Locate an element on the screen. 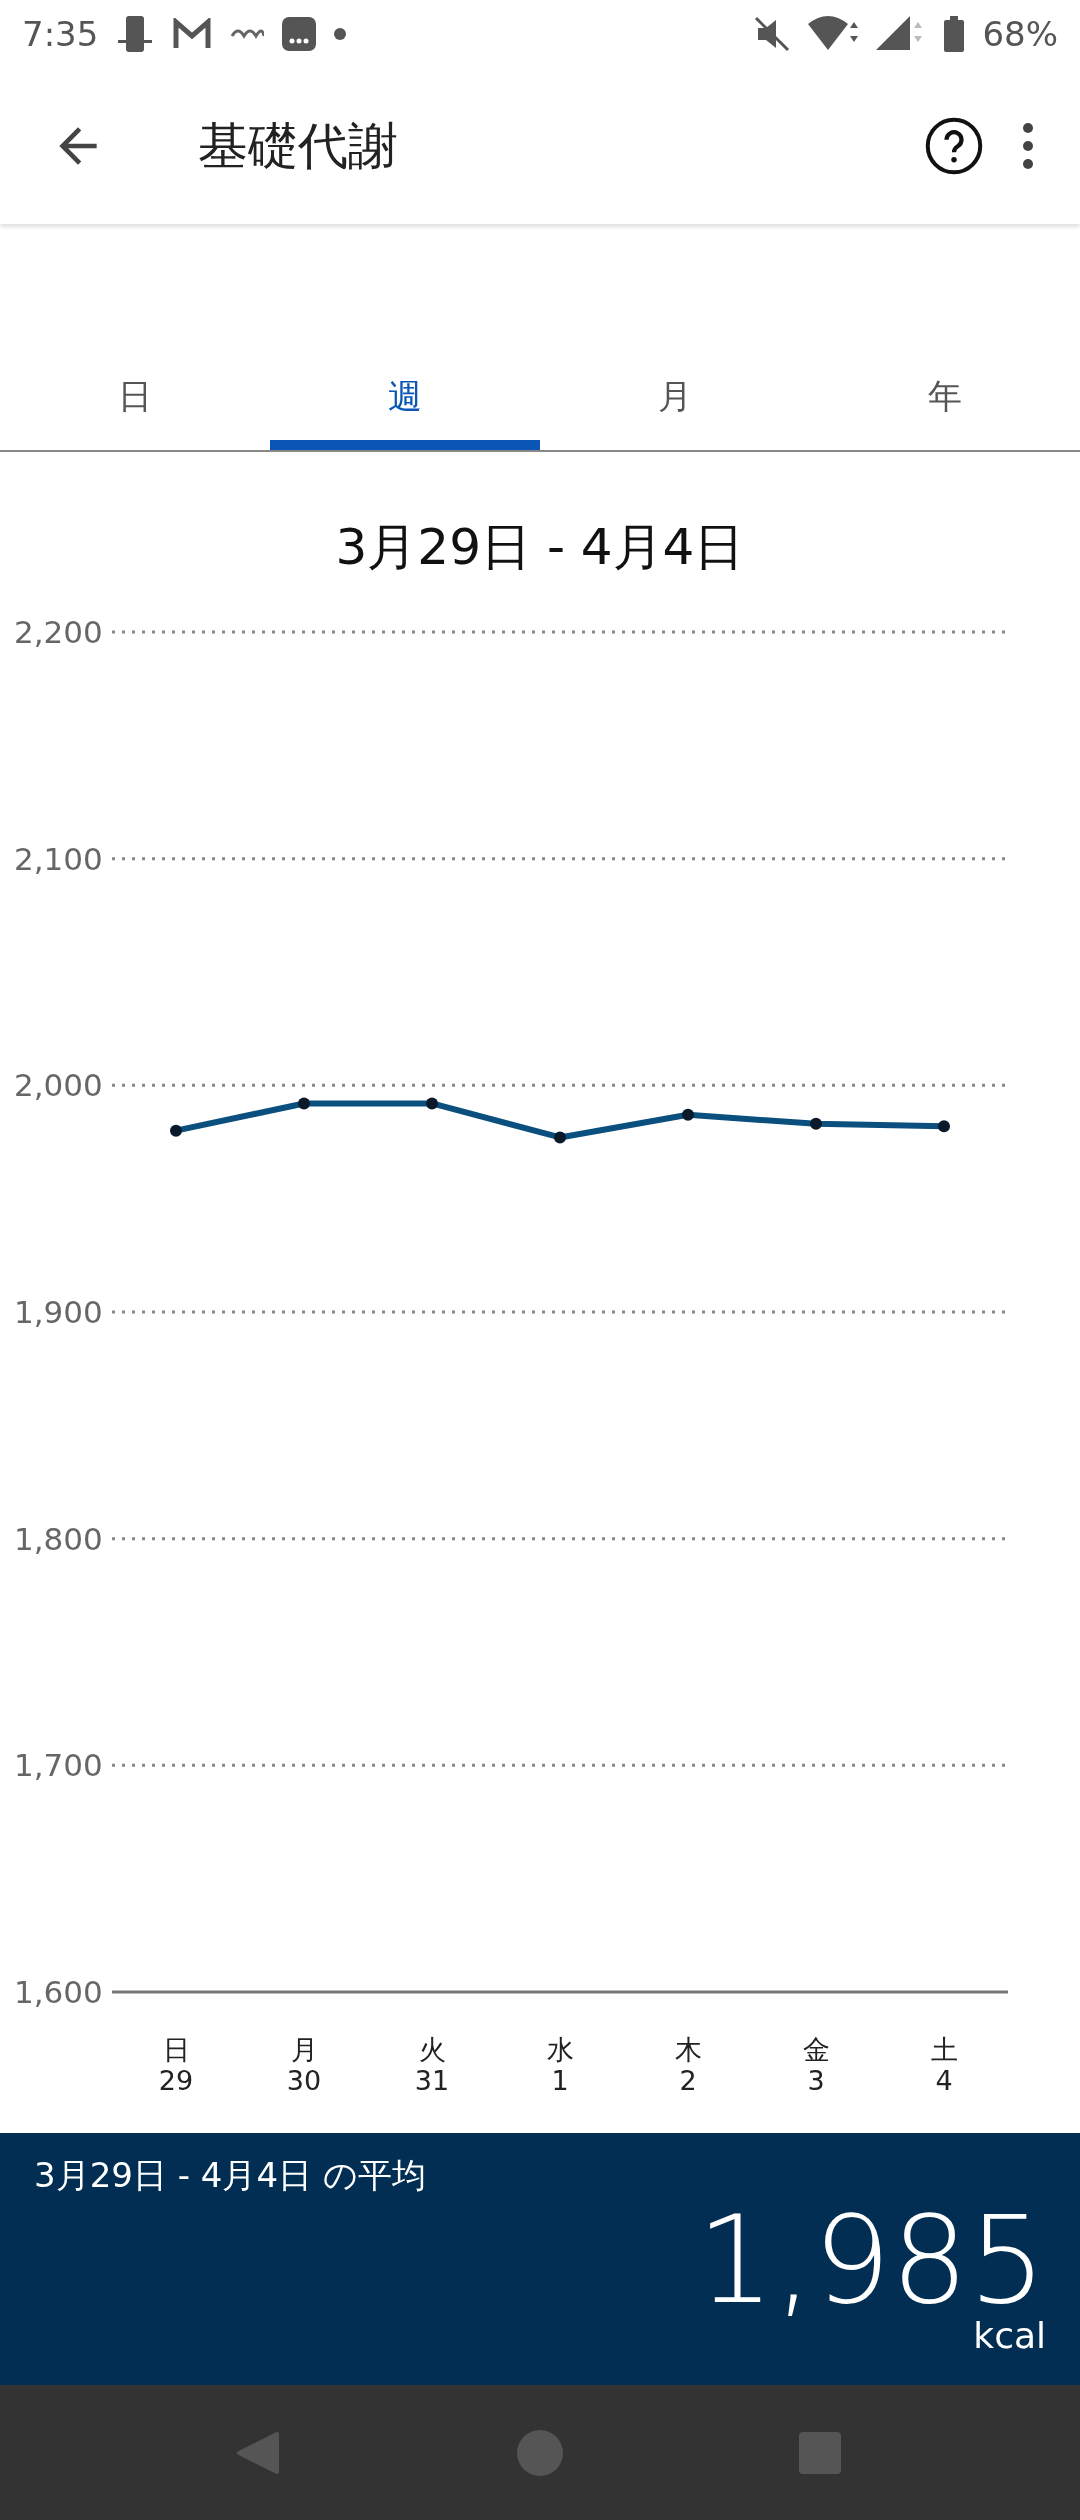 The image size is (1080, 2520). mail-icon is located at coordinates (192, 34).